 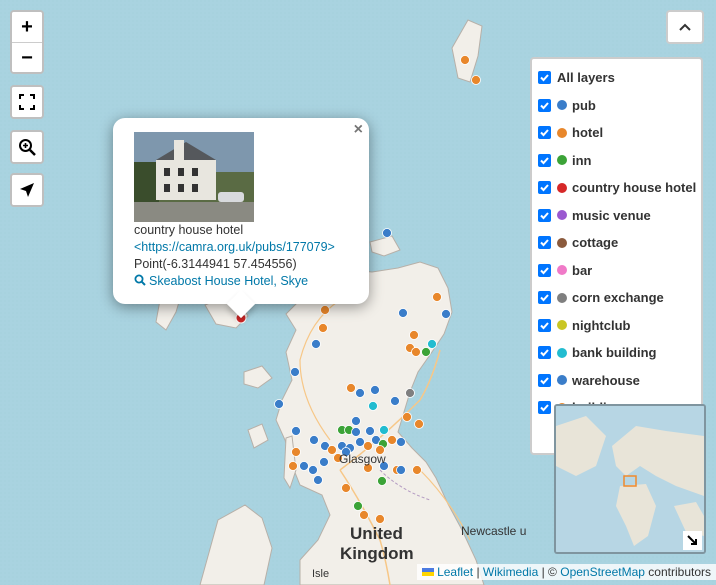 I want to click on checkbox-all-layers, so click(x=544, y=77).